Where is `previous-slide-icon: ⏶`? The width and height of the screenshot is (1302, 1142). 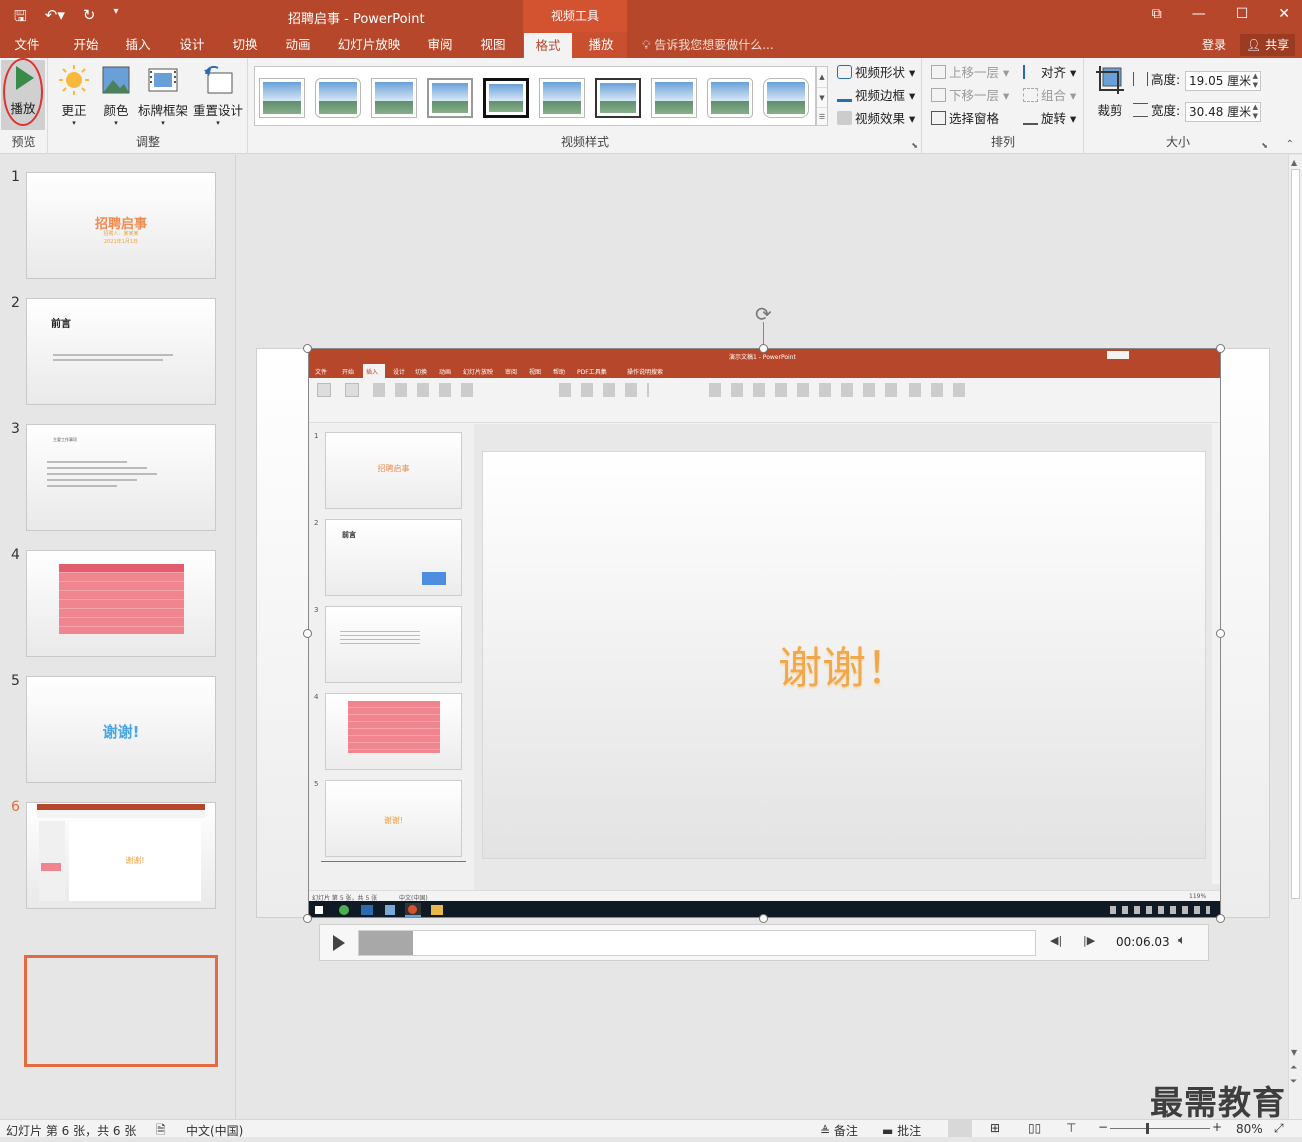 previous-slide-icon: ⏶ is located at coordinates (1293, 1068).